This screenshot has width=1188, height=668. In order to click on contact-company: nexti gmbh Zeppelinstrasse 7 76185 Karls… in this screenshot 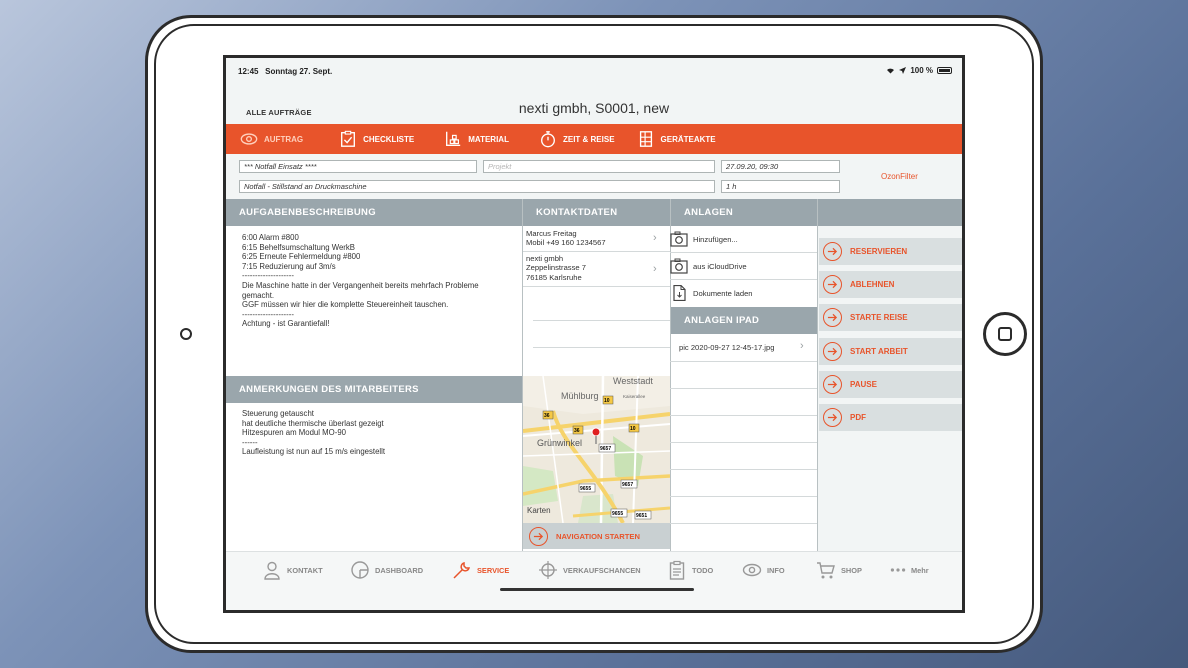, I will do `click(556, 268)`.